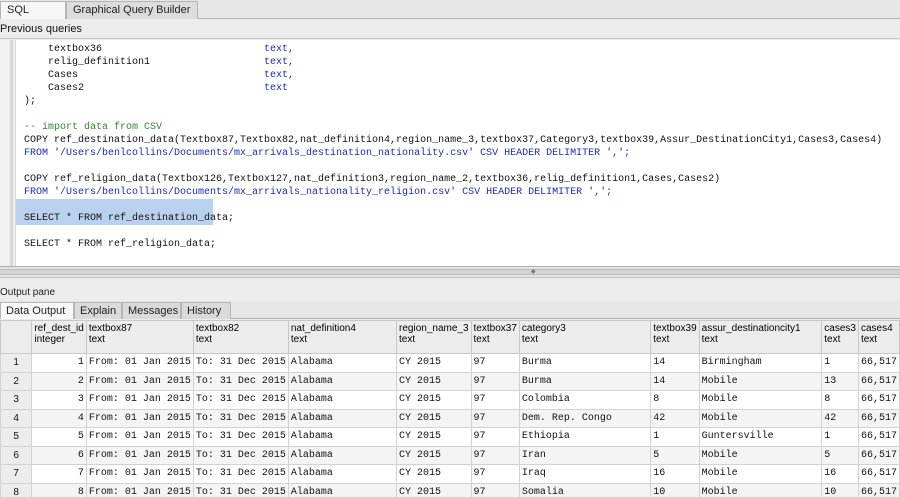 The height and width of the screenshot is (497, 900). I want to click on table-cell: 4, so click(59, 418).